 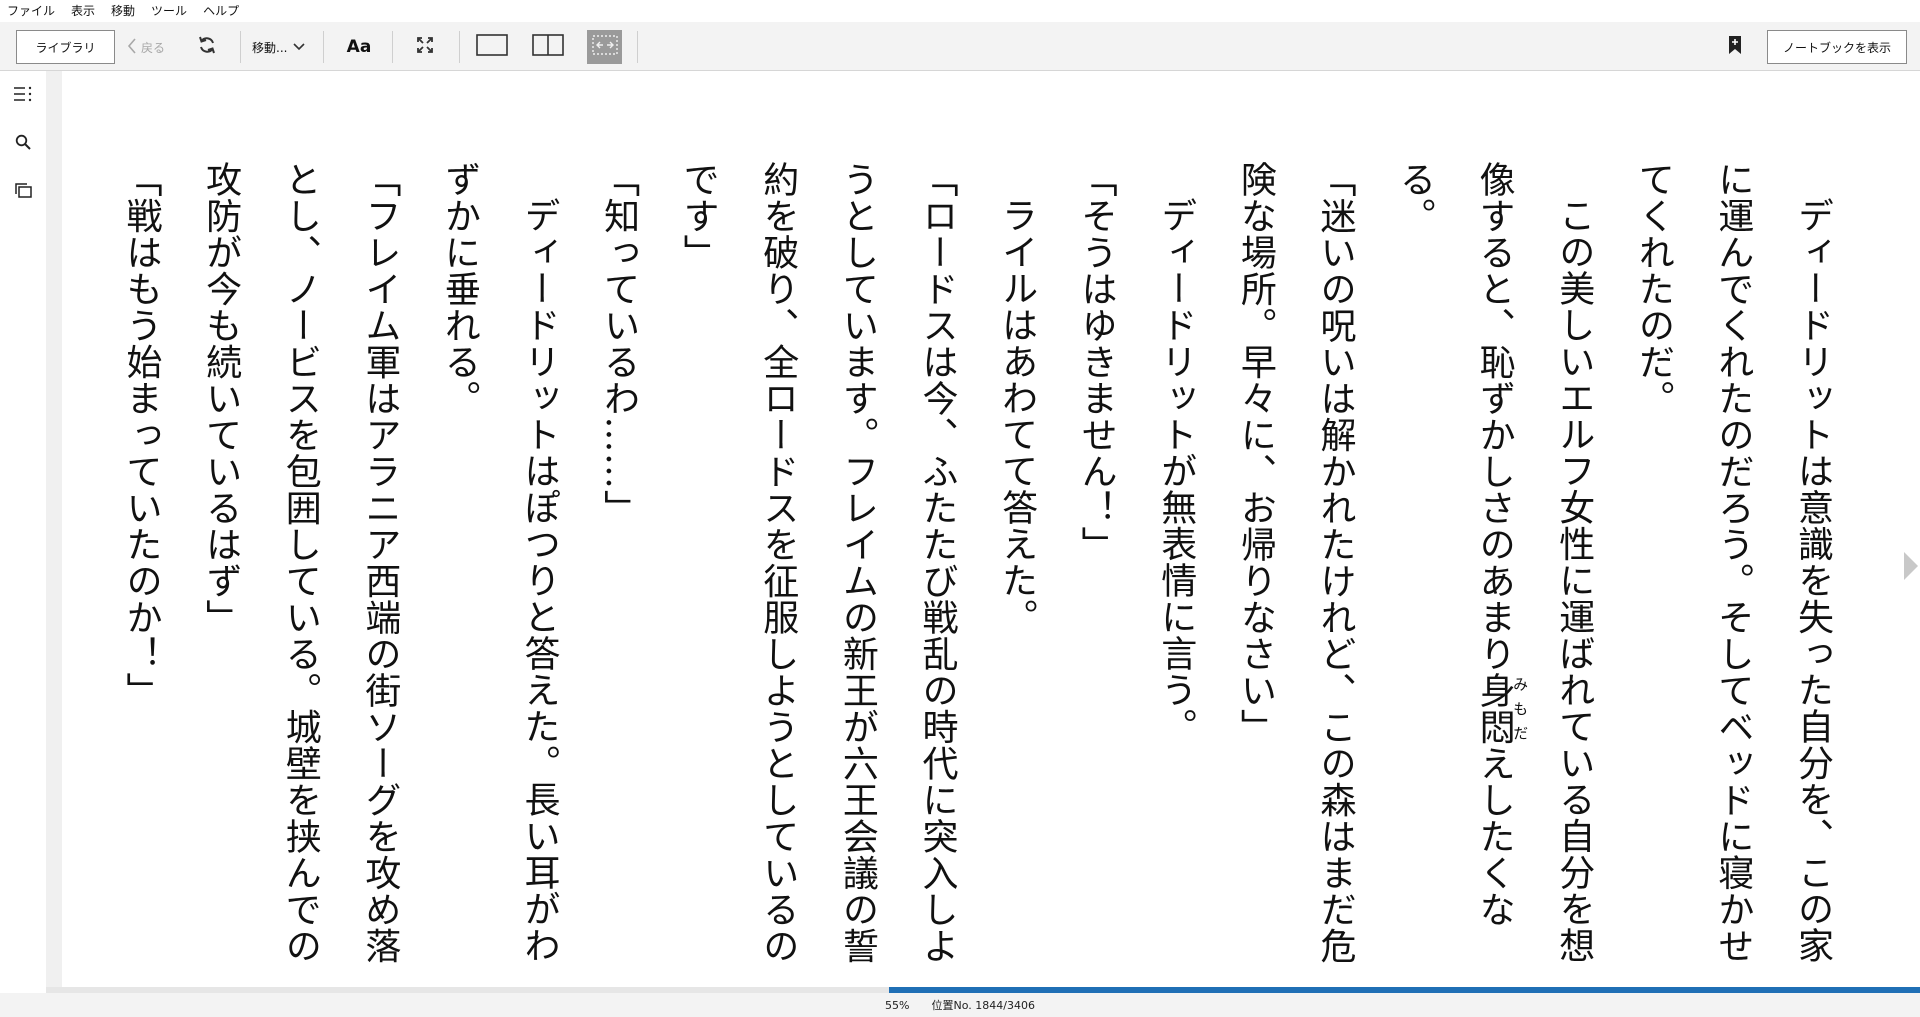 What do you see at coordinates (299, 47) in the screenshot?
I see `chevron-down-icon` at bounding box center [299, 47].